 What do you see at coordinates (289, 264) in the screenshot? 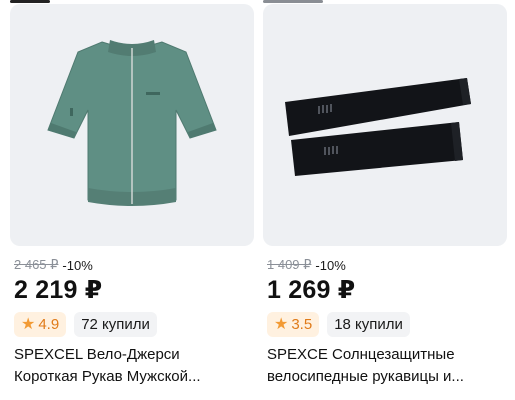
I see `old-price: 1 409 ₽` at bounding box center [289, 264].